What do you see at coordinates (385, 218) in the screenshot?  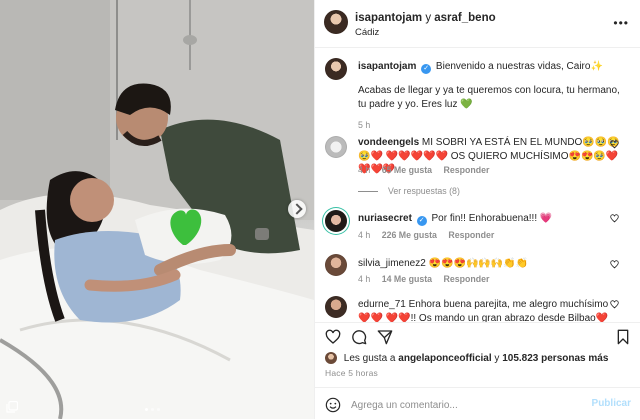 I see `comment-username: nuriasecret` at bounding box center [385, 218].